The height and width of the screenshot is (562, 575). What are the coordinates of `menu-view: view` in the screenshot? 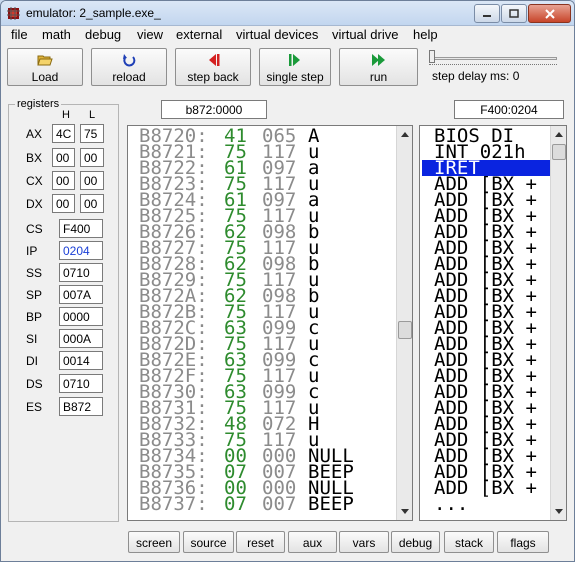 It's located at (150, 34).